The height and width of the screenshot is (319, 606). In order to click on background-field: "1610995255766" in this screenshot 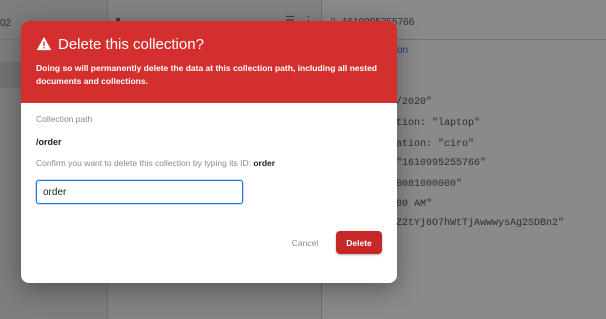, I will do `click(441, 163)`.